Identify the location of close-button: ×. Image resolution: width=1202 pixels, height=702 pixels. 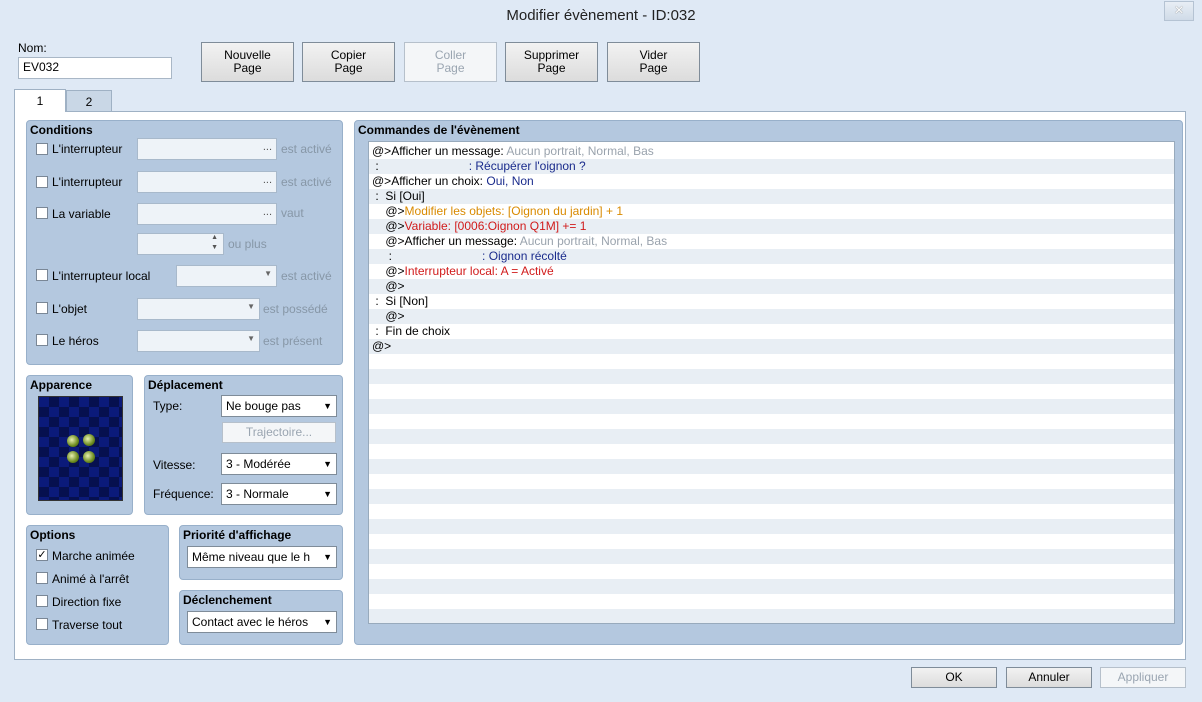
(1179, 11).